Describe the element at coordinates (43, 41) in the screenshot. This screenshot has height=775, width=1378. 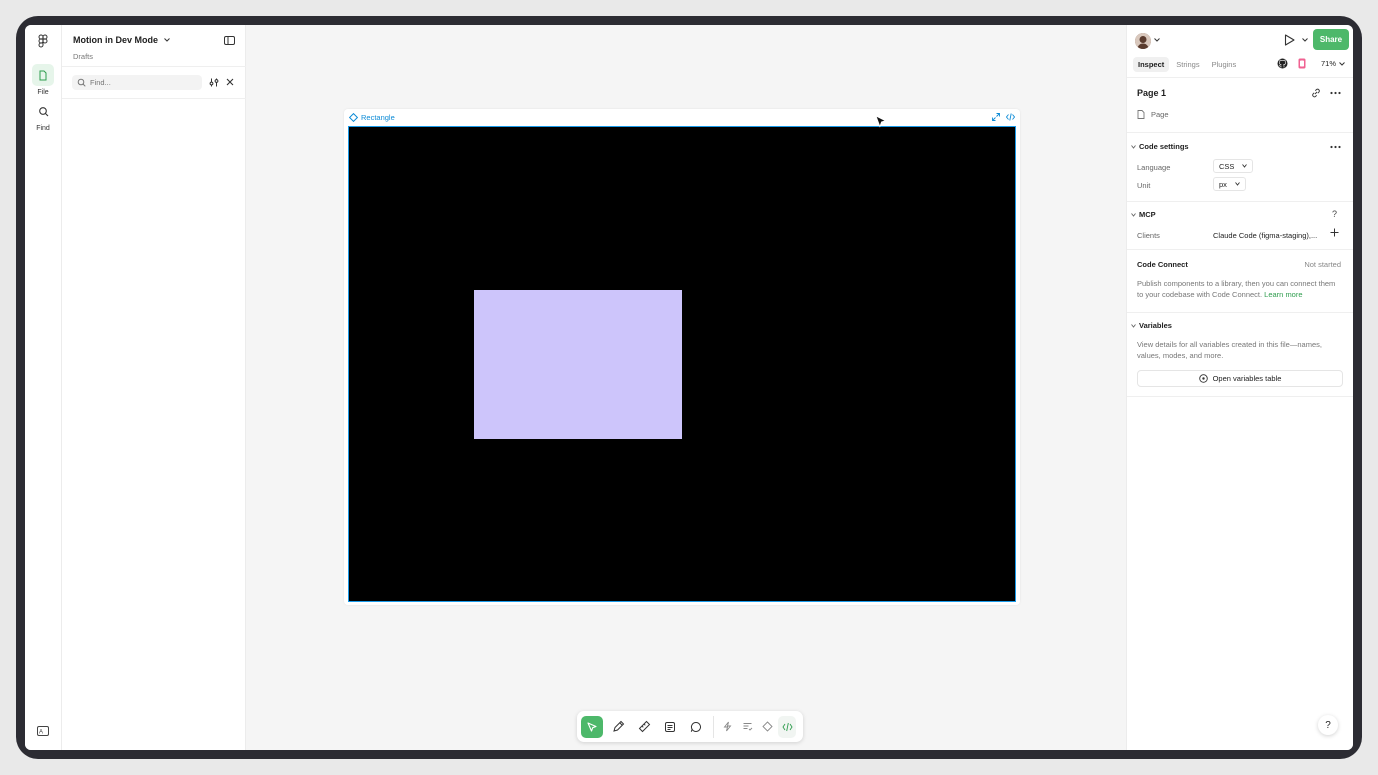
I see `figma-logo-icon` at that location.